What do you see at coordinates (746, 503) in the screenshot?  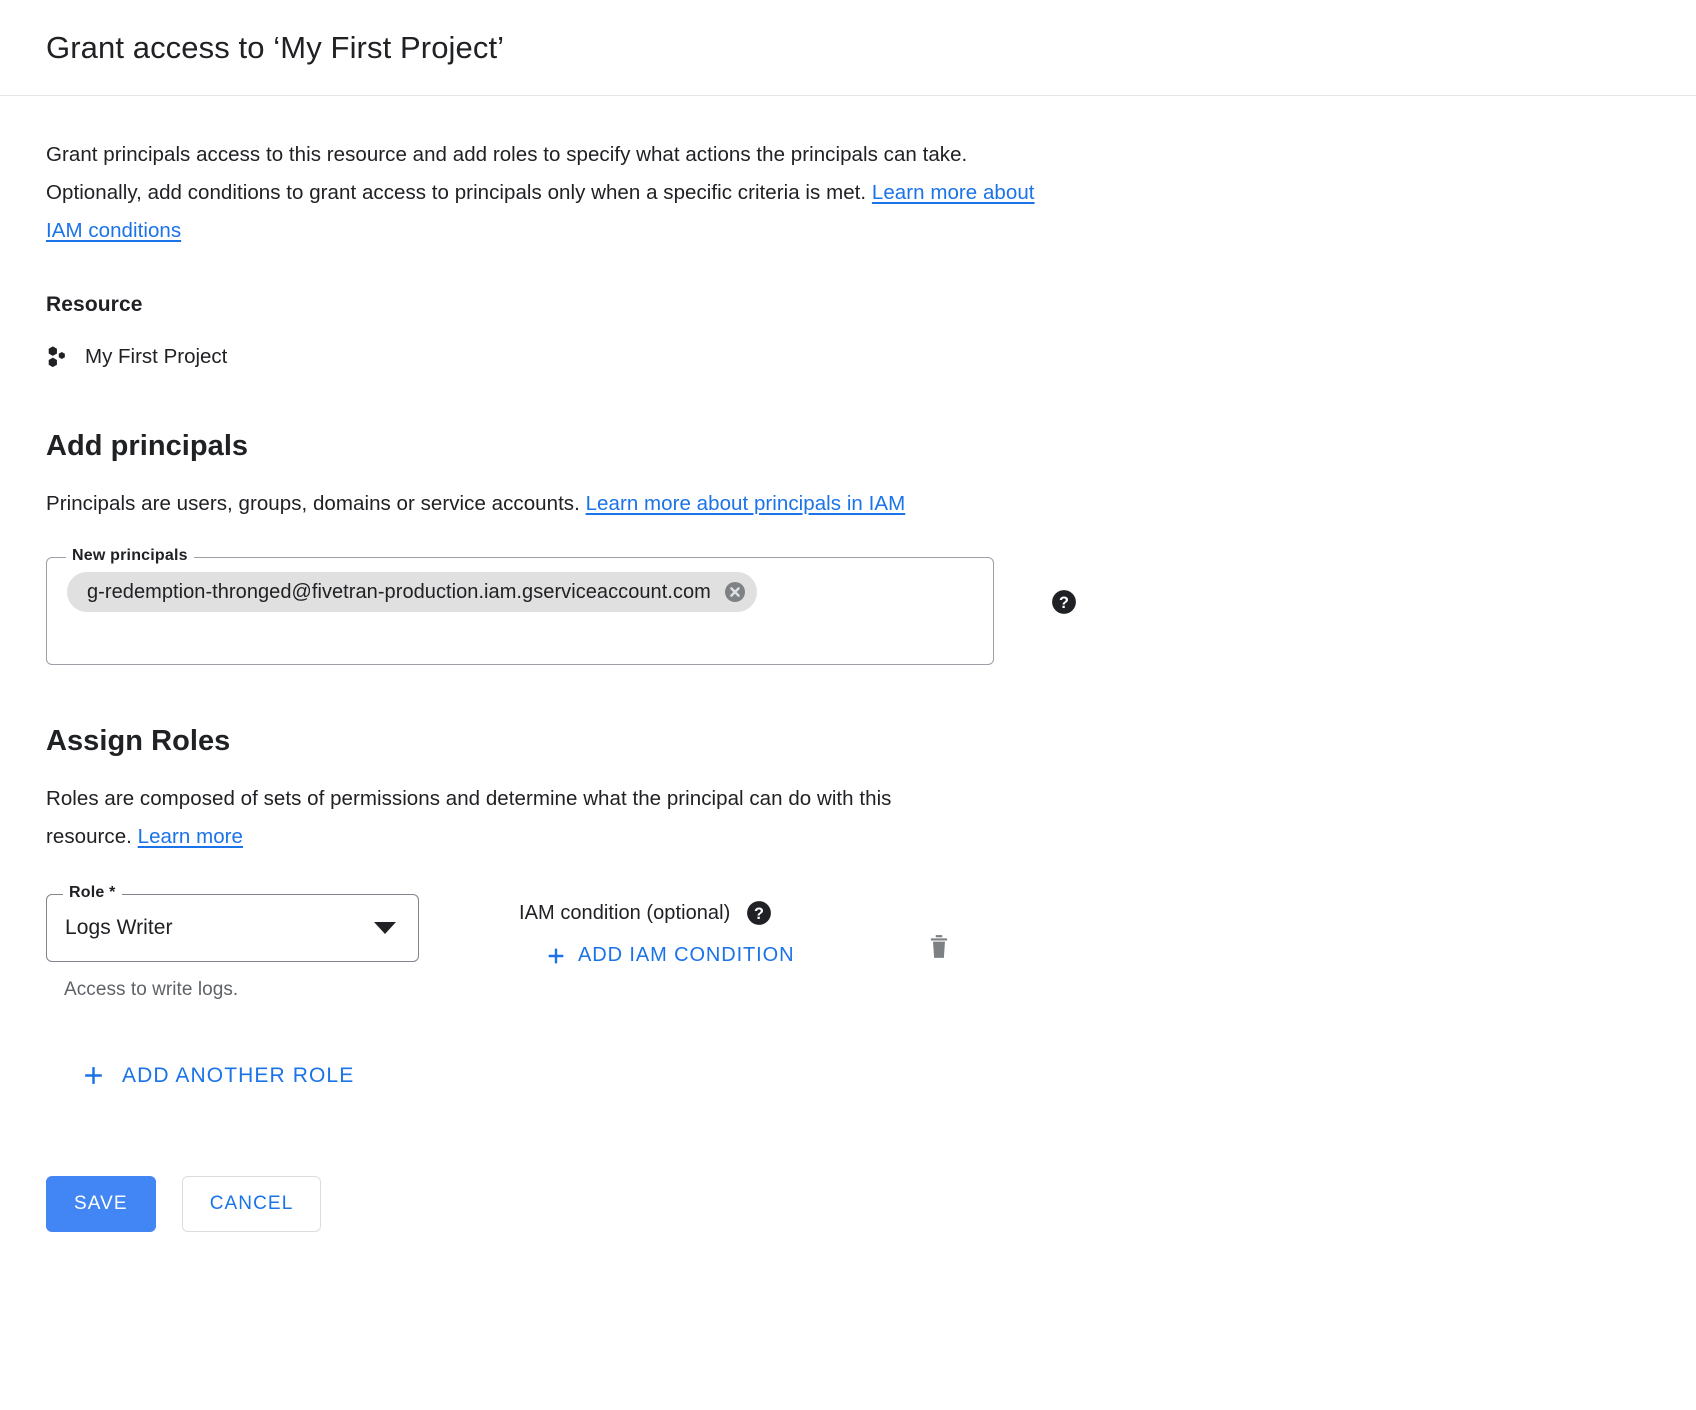 I see `learn-more-principals-link: Learn more about principals in IAM` at bounding box center [746, 503].